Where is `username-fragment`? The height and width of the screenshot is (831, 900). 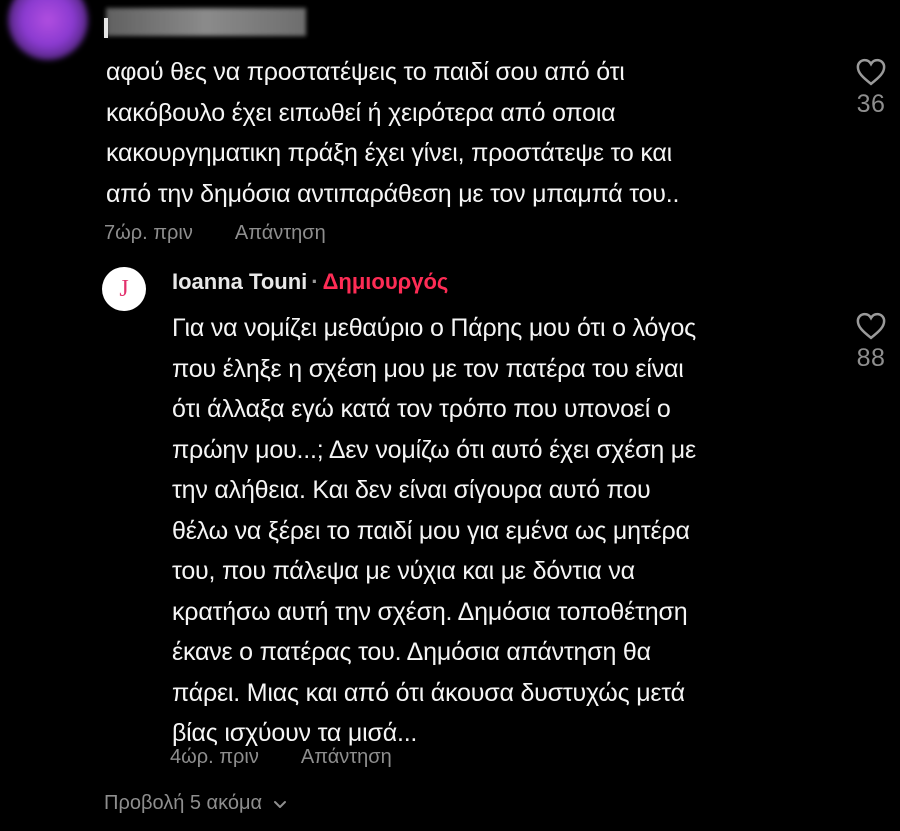 username-fragment is located at coordinates (106, 28).